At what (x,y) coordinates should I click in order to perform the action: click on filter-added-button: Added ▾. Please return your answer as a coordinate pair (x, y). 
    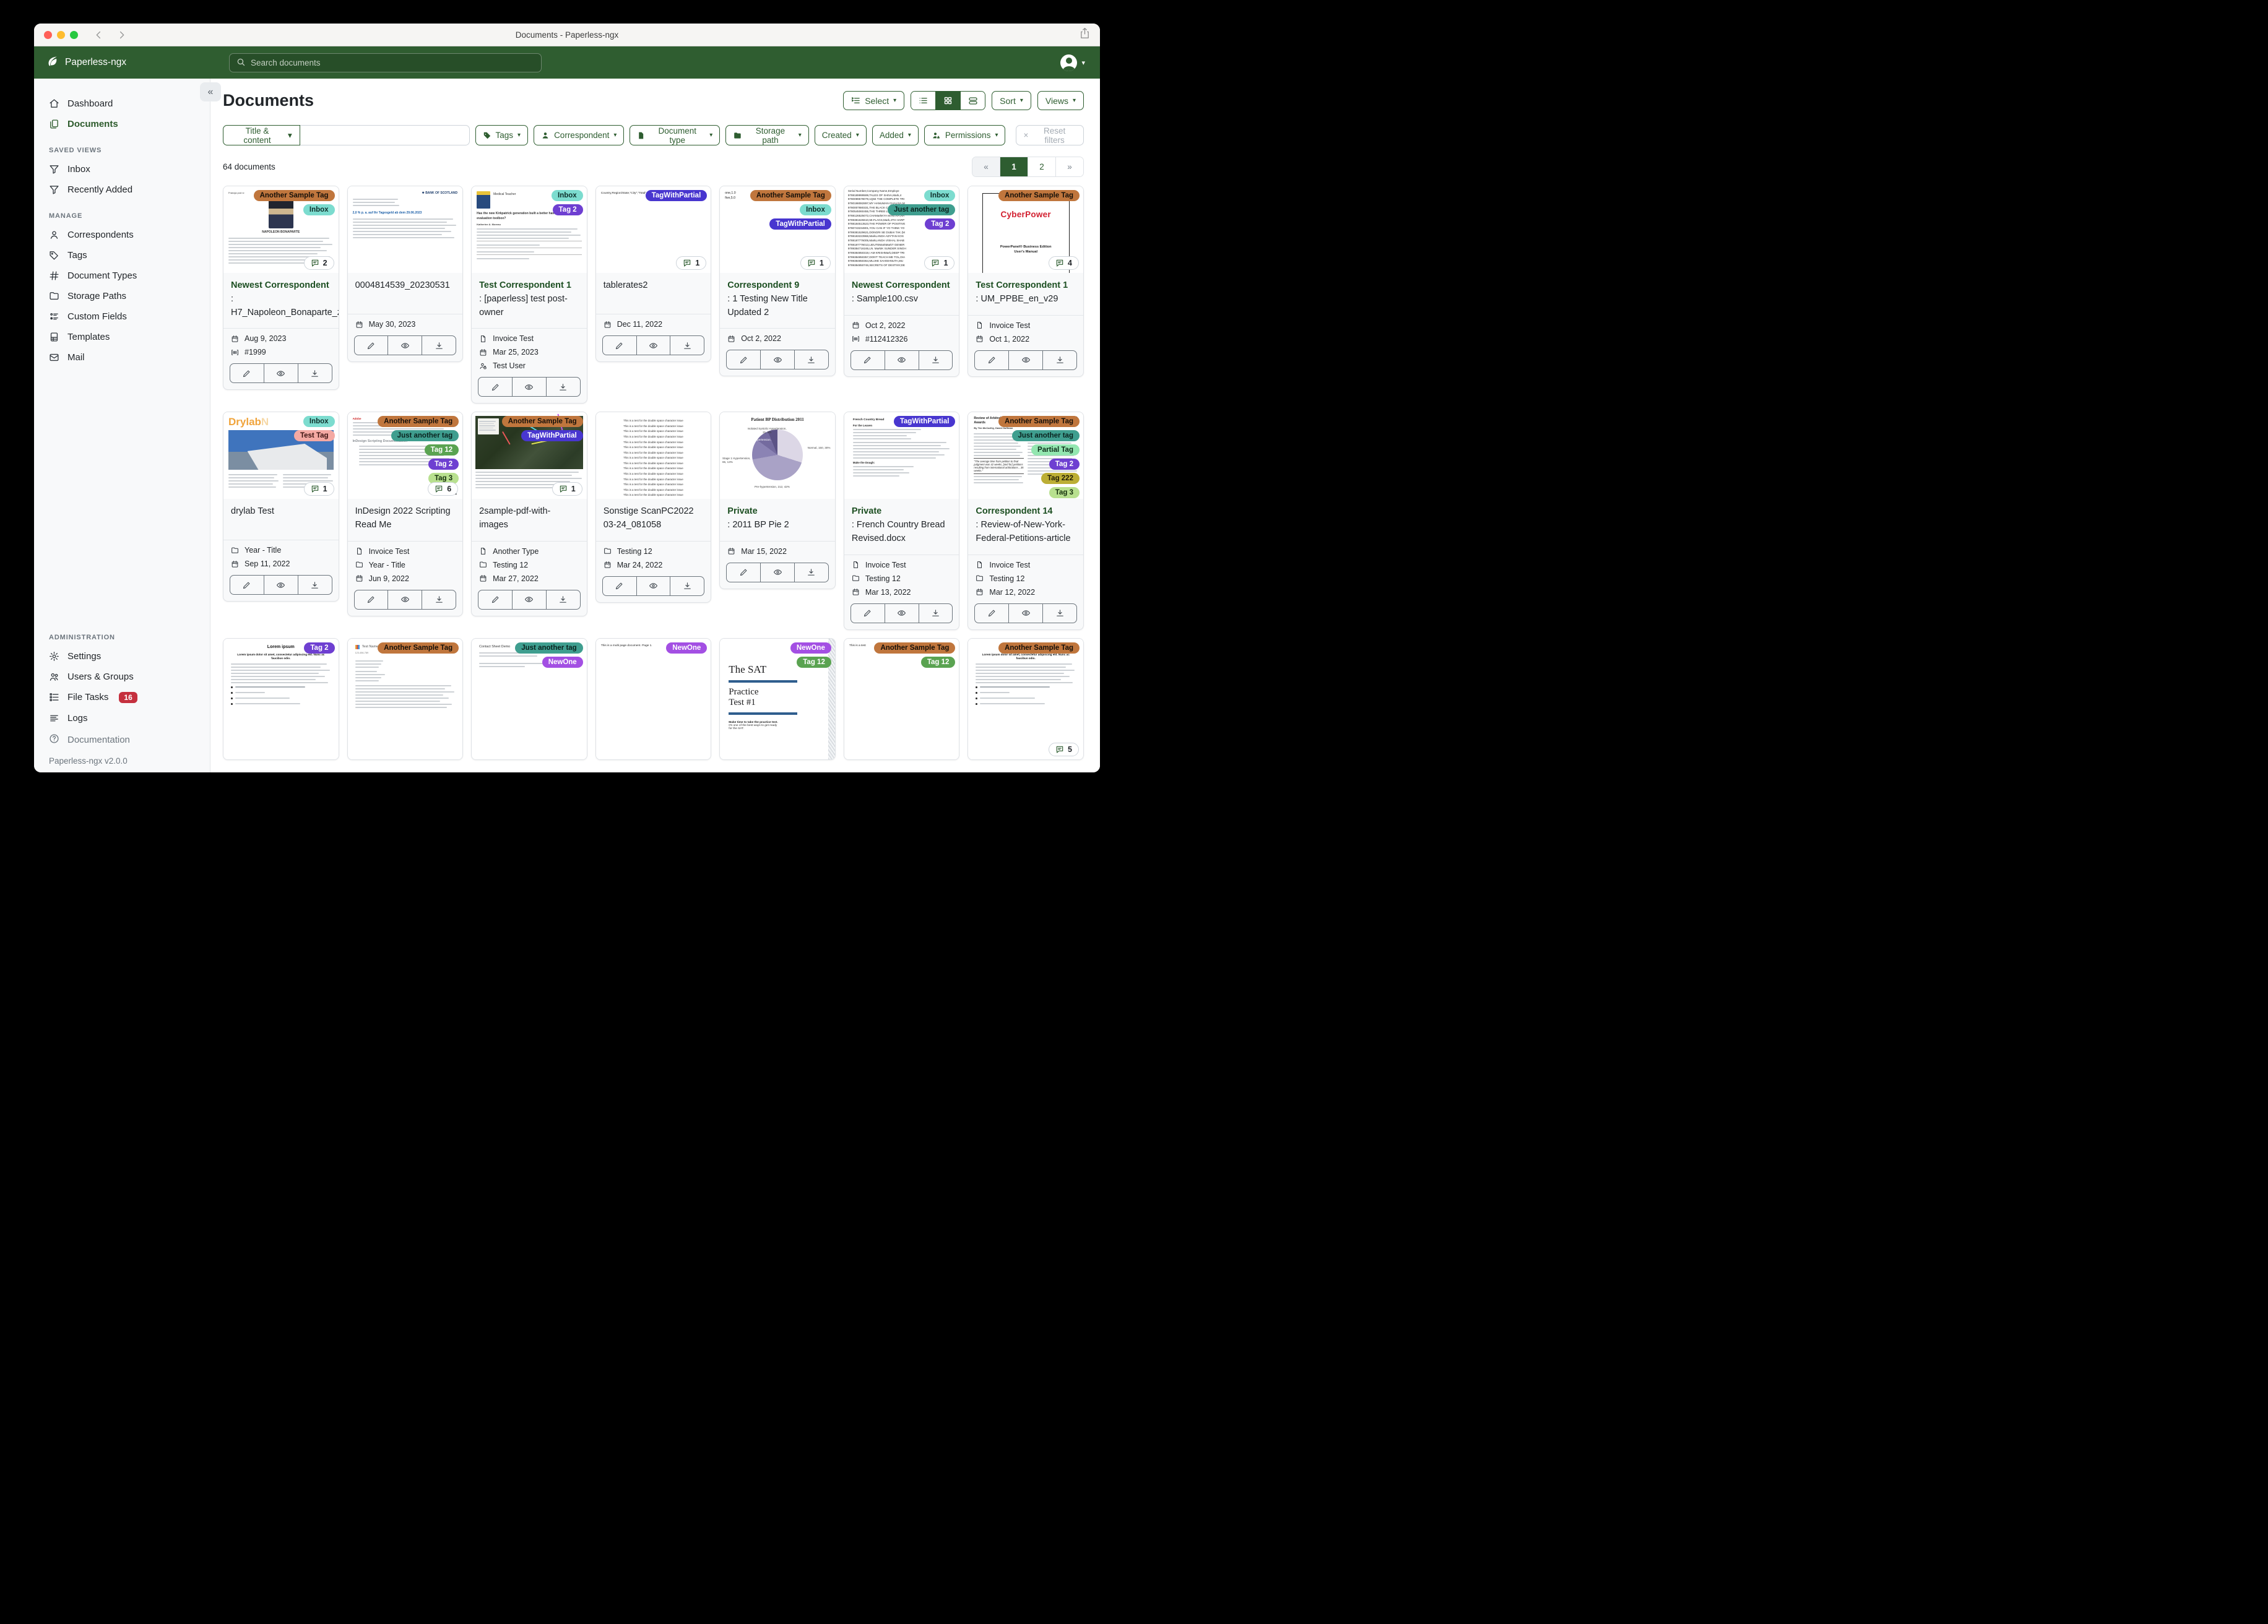
    Looking at the image, I should click on (895, 135).